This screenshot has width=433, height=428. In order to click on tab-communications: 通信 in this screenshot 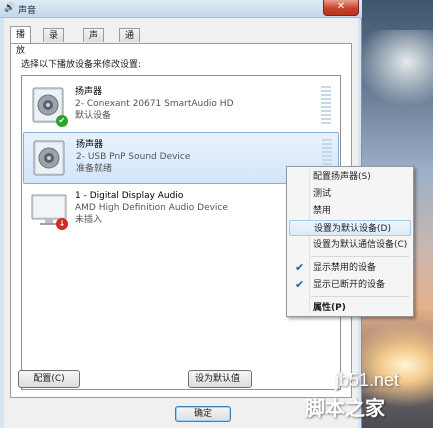, I will do `click(130, 41)`.